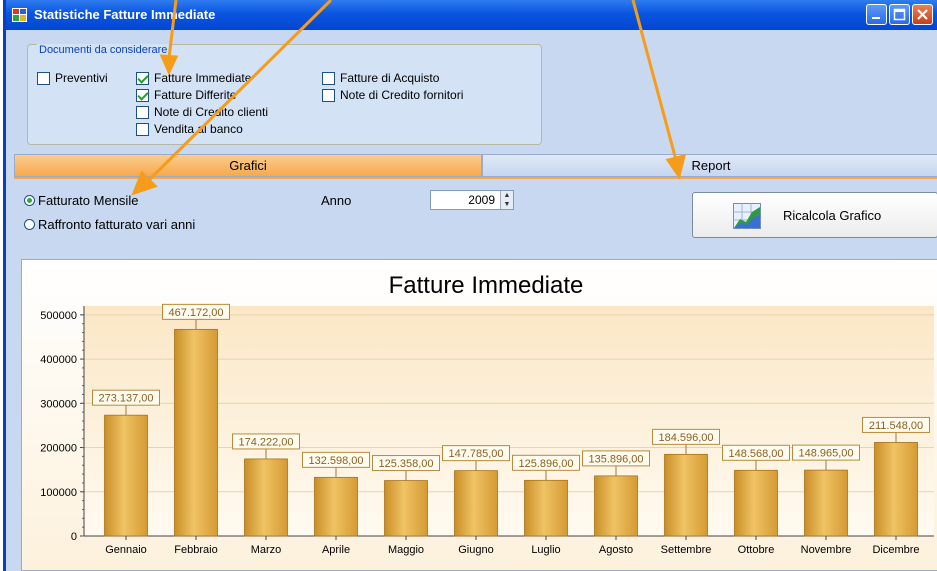 The width and height of the screenshot is (937, 571). I want to click on checkbox-note-credito-clienti: Note di Credito clienti, so click(202, 112).